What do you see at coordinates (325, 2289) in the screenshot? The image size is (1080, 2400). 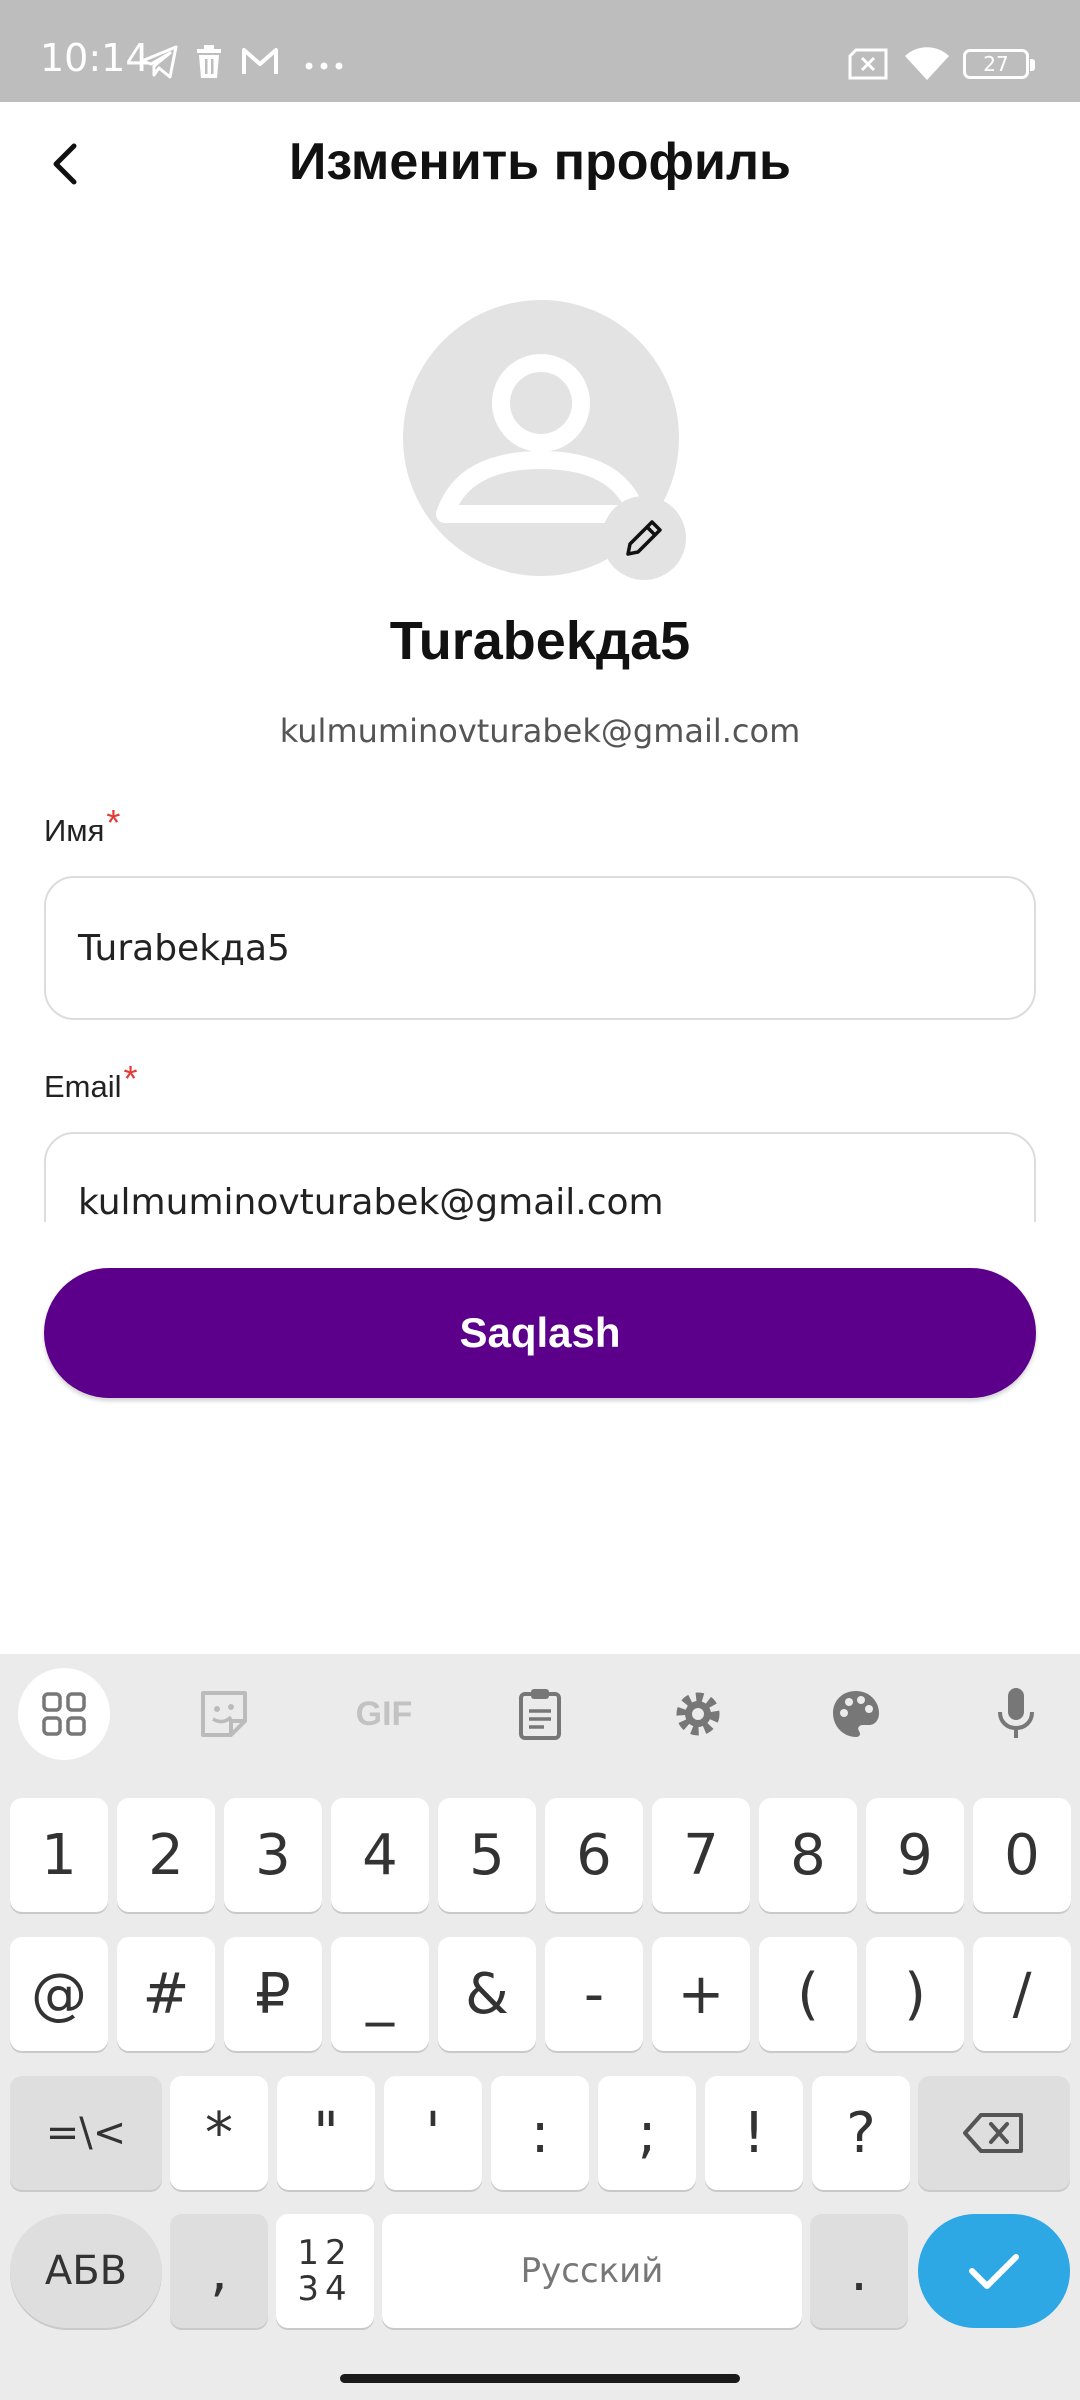 I see `numpad-bottom: 34` at bounding box center [325, 2289].